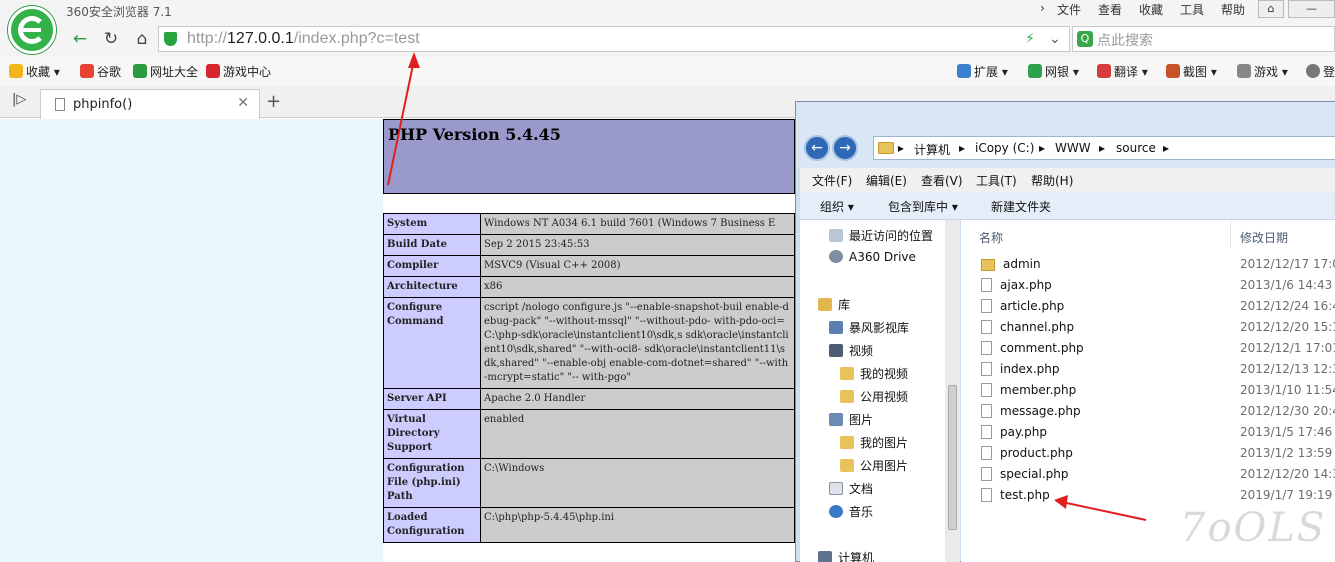  What do you see at coordinates (851, 511) in the screenshot?
I see `nav-music: 音乐` at bounding box center [851, 511].